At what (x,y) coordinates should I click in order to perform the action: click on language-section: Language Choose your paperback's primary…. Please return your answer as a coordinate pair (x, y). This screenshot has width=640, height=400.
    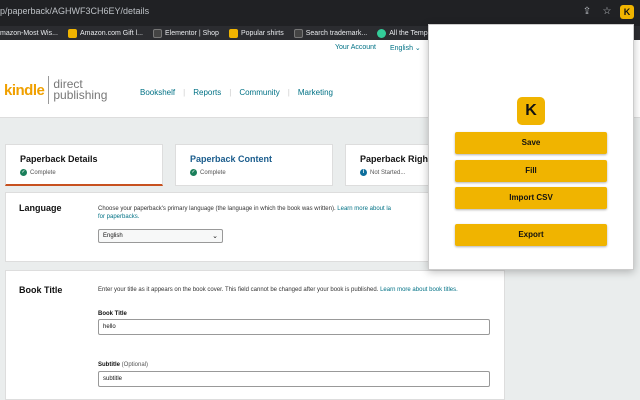
    Looking at the image, I should click on (225, 227).